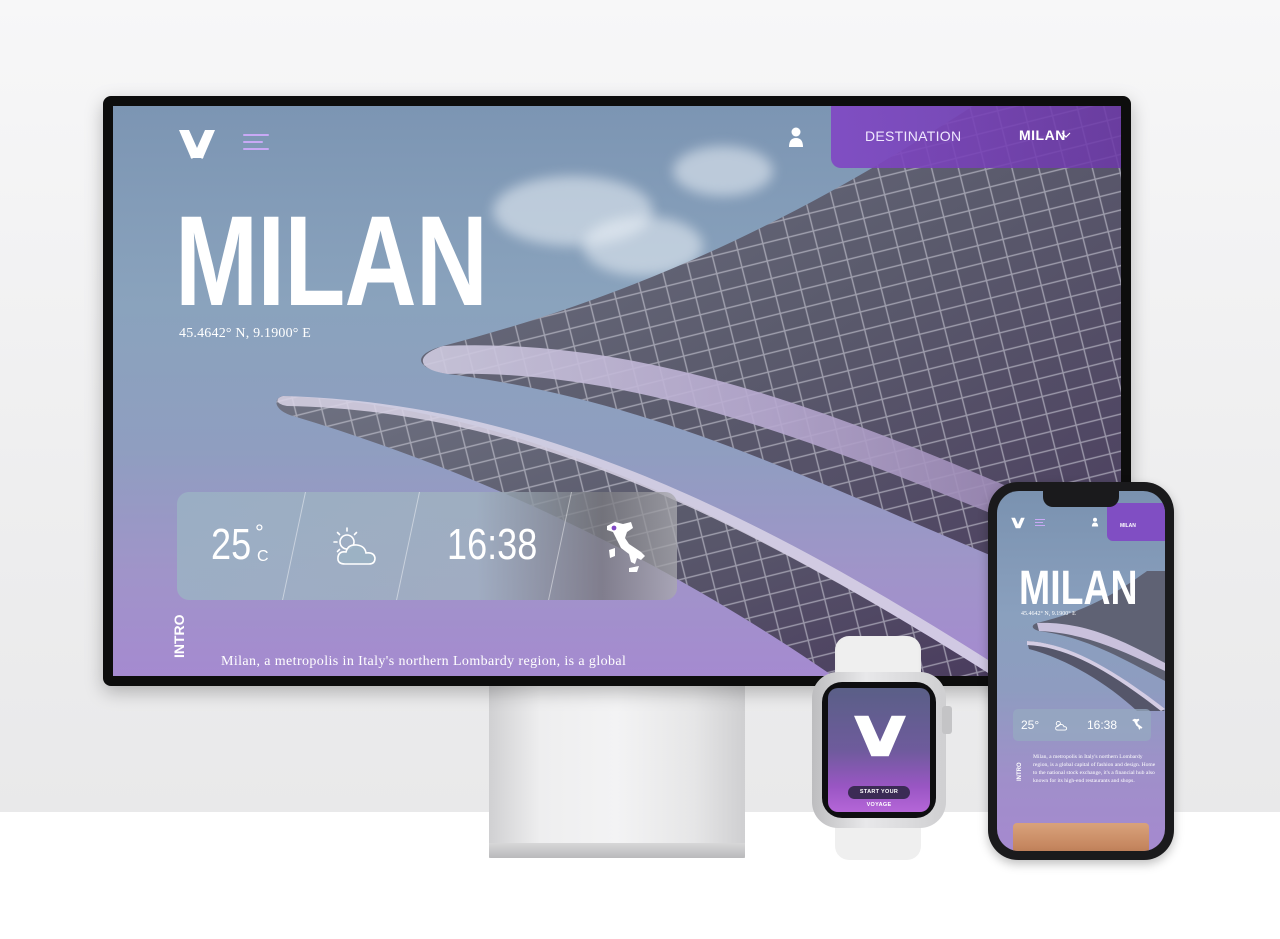 This screenshot has height=939, width=1280. I want to click on watch-ui: START YOUR VOYAGE, so click(879, 750).